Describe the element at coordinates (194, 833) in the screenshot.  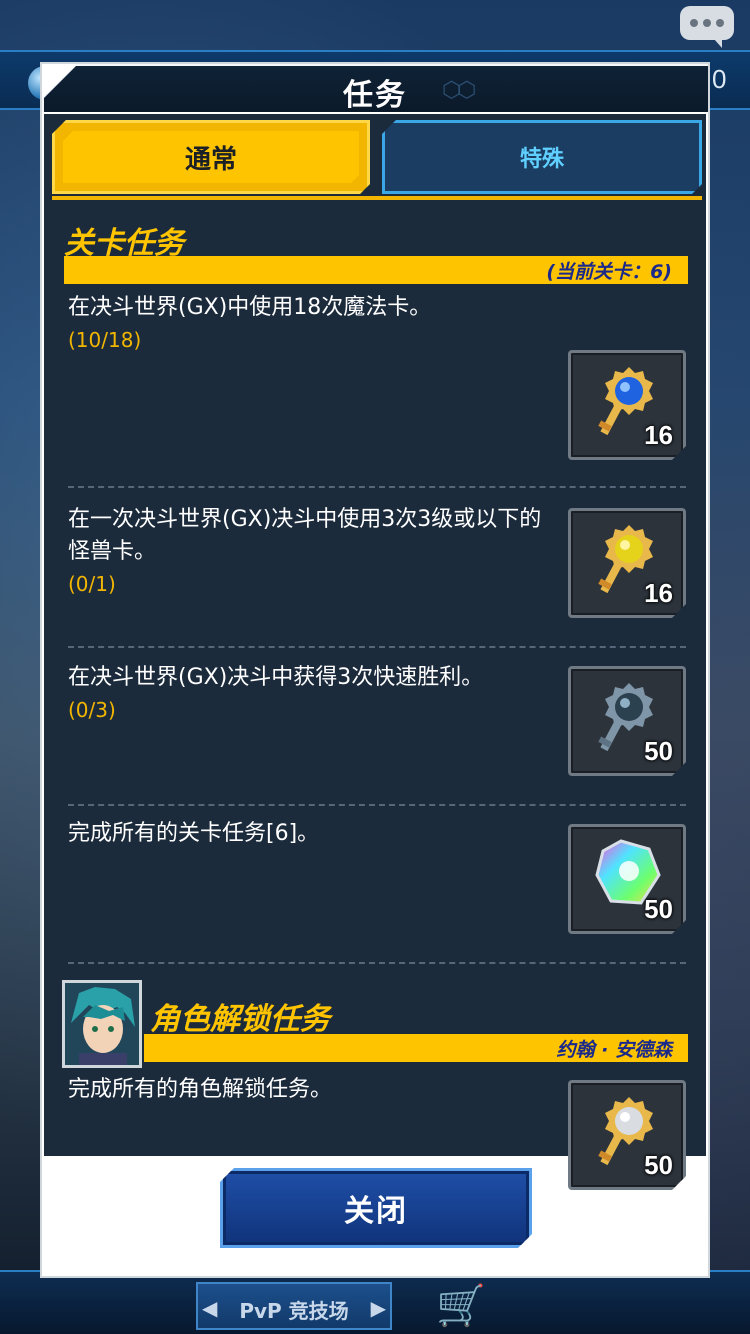
I see `mission-text: 完成所有的关卡任务[6]。` at that location.